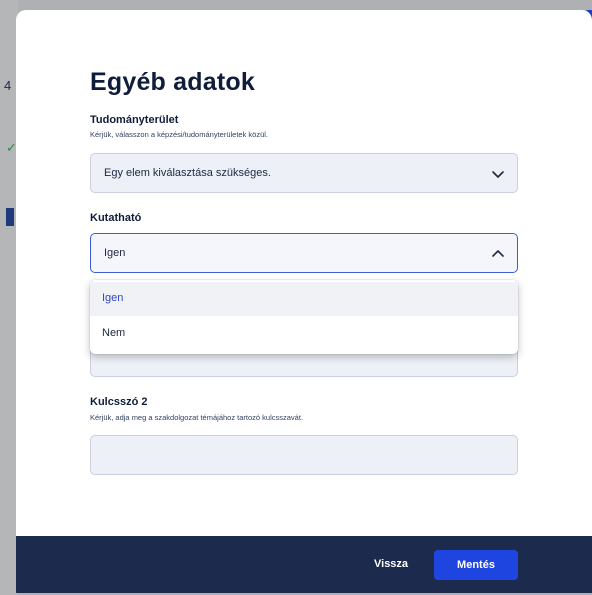  Describe the element at coordinates (187, 173) in the screenshot. I see `tudomanyterulet-value: Egy elem kiválasztása szükséges.` at that location.